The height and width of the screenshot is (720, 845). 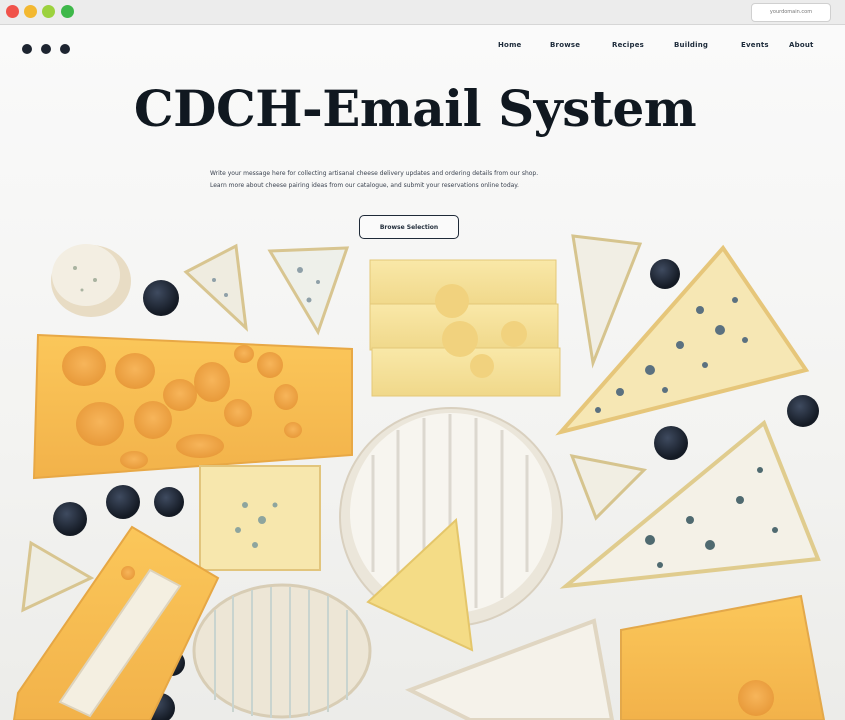 I want to click on blue-cheese-square, so click(x=260, y=518).